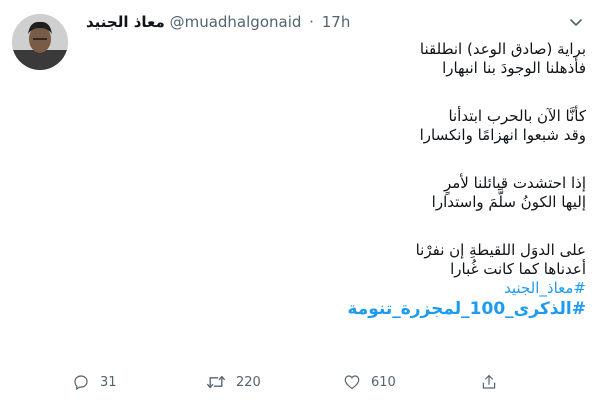 This screenshot has width=600, height=400. I want to click on text-line: إذا احتشدت قبائلنا لأمرٍ, so click(514, 183).